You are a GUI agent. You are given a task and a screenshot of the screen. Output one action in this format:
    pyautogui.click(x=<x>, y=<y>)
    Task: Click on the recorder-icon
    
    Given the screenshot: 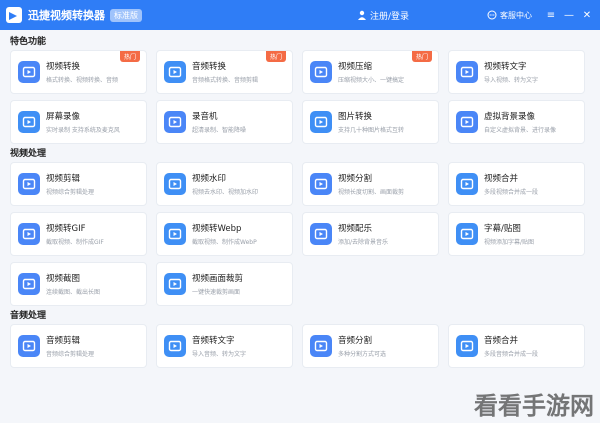 What is the action you would take?
    pyautogui.click(x=175, y=122)
    